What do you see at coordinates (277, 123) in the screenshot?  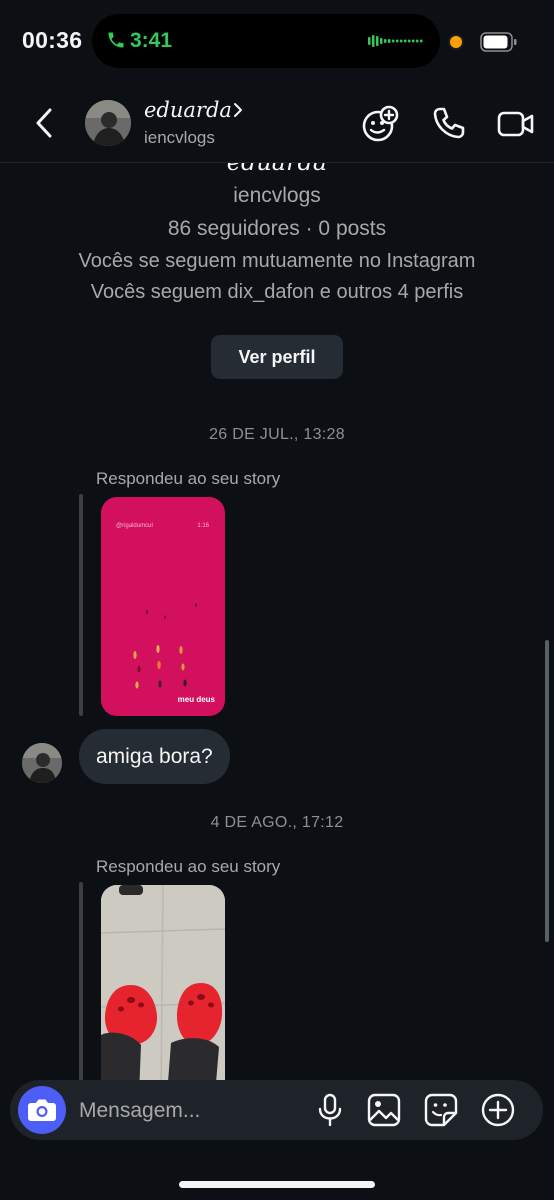 I see `chat-header: eduarda iencvlogs` at bounding box center [277, 123].